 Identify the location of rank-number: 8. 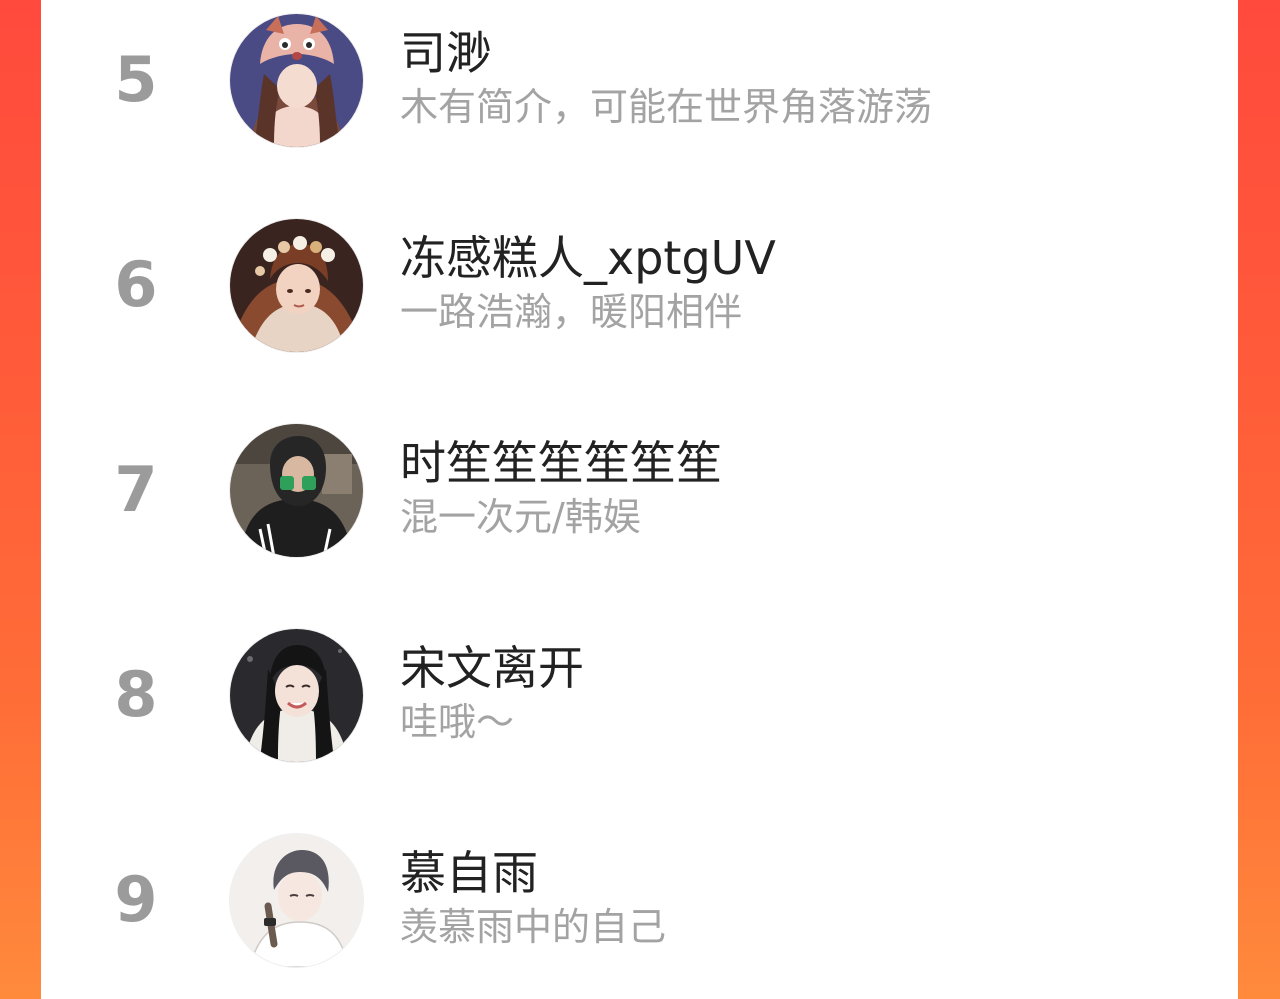
(136, 694).